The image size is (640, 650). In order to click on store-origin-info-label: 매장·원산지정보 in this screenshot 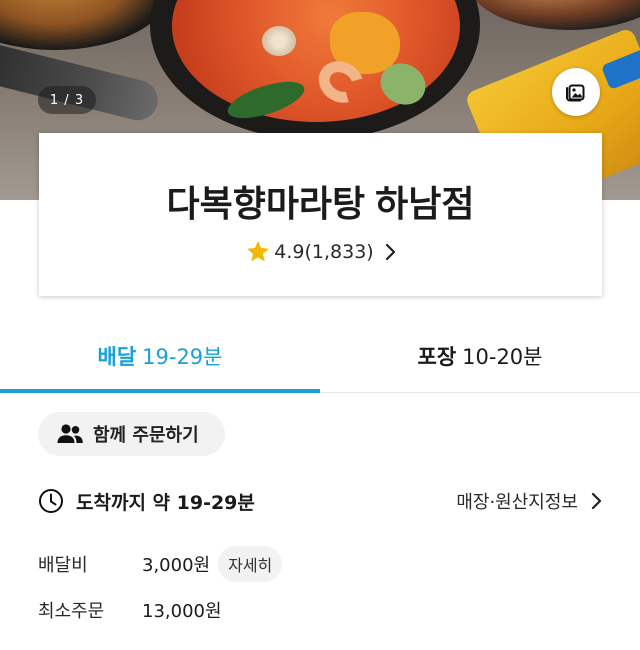, I will do `click(517, 502)`.